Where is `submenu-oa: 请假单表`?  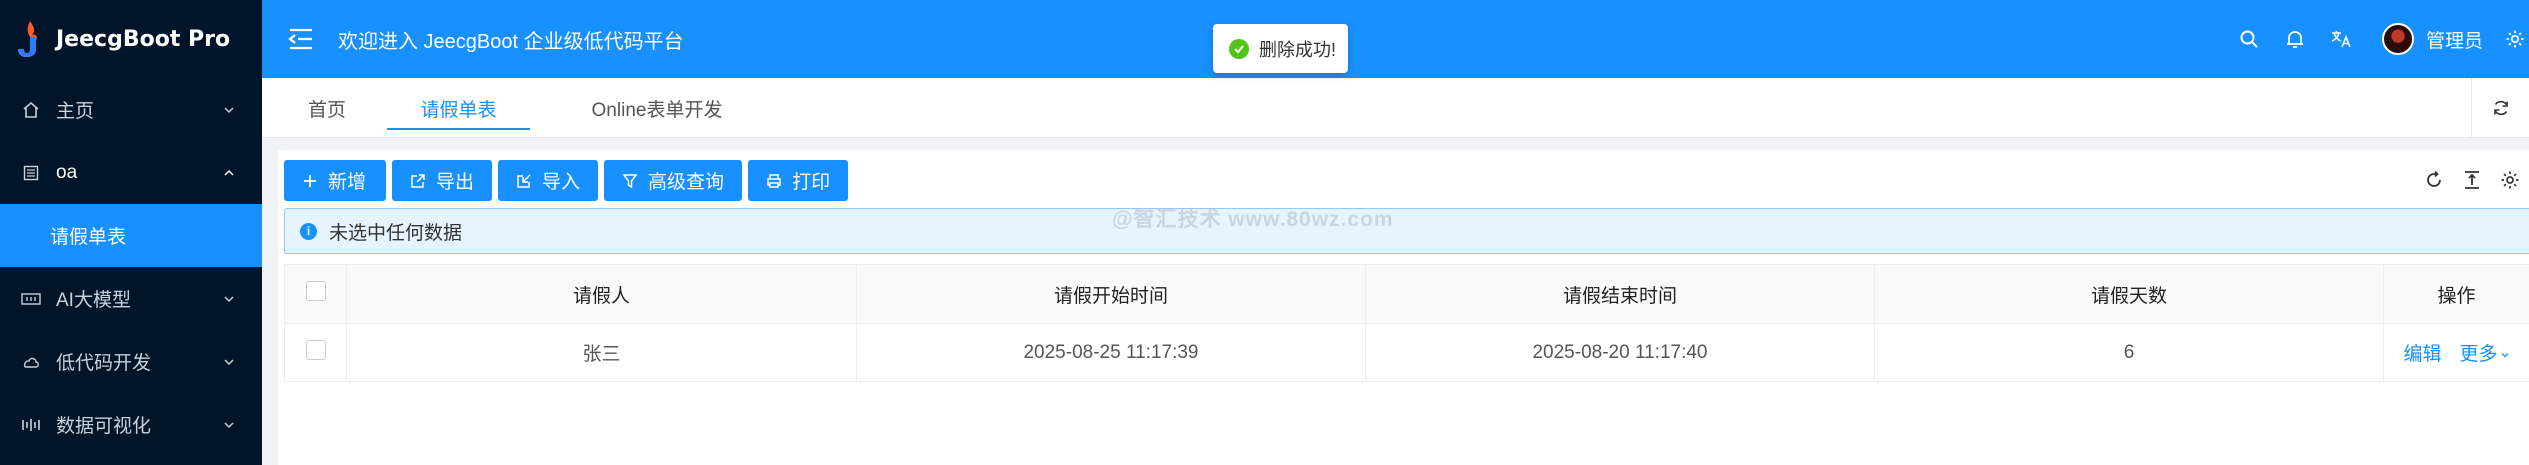 submenu-oa: 请假单表 is located at coordinates (131, 235).